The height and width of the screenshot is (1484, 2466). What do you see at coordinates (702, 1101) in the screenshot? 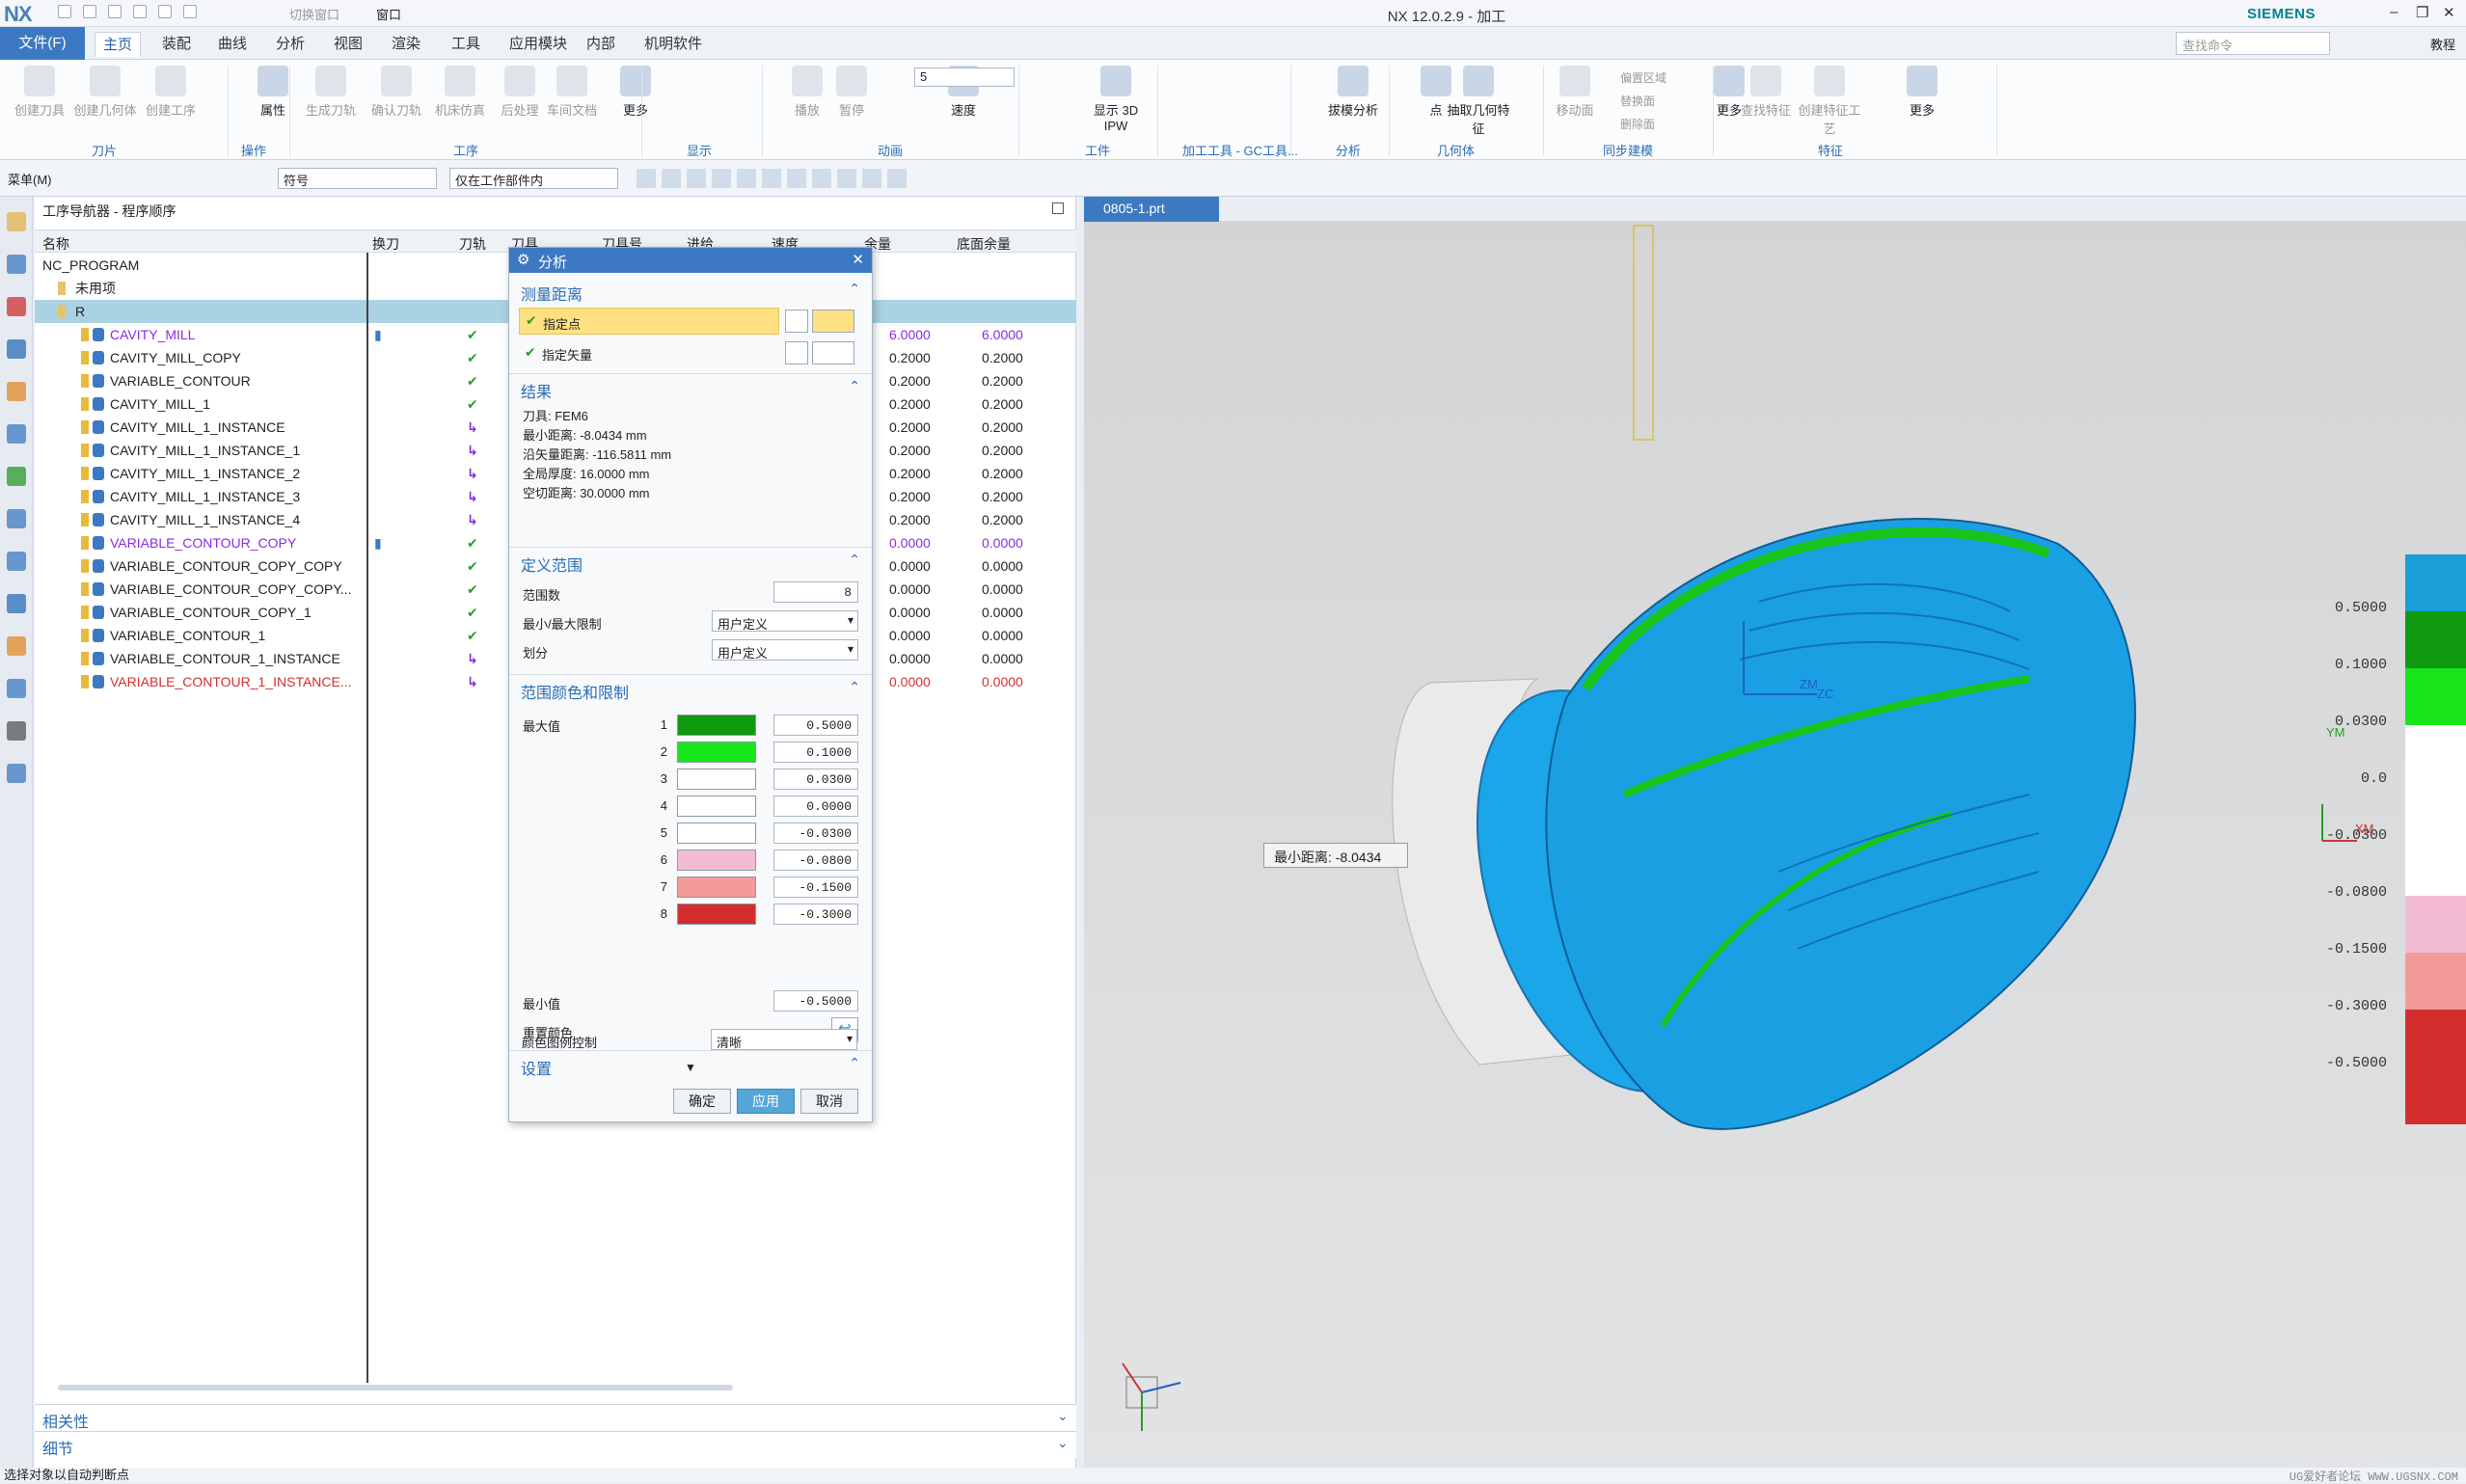
I see `ok-button: 确定` at bounding box center [702, 1101].